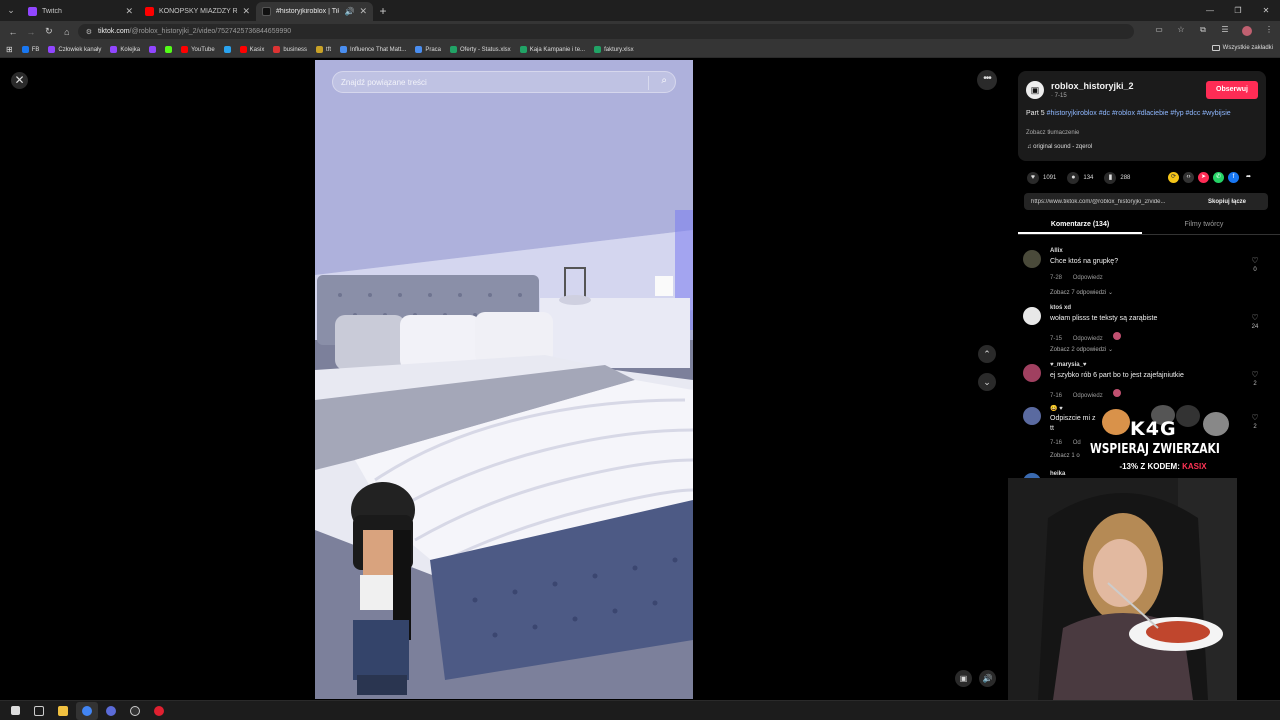 This screenshot has width=1280, height=720. What do you see at coordinates (1203, 177) in the screenshot?
I see `send-to-friends-icon: ➤` at bounding box center [1203, 177].